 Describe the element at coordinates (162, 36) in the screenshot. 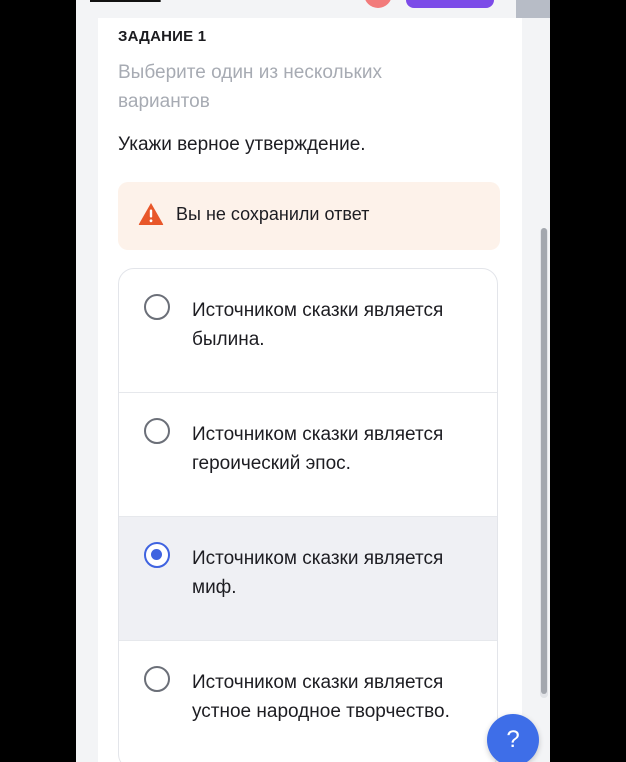

I see `task-label: ЗАДАНИЕ 1` at that location.